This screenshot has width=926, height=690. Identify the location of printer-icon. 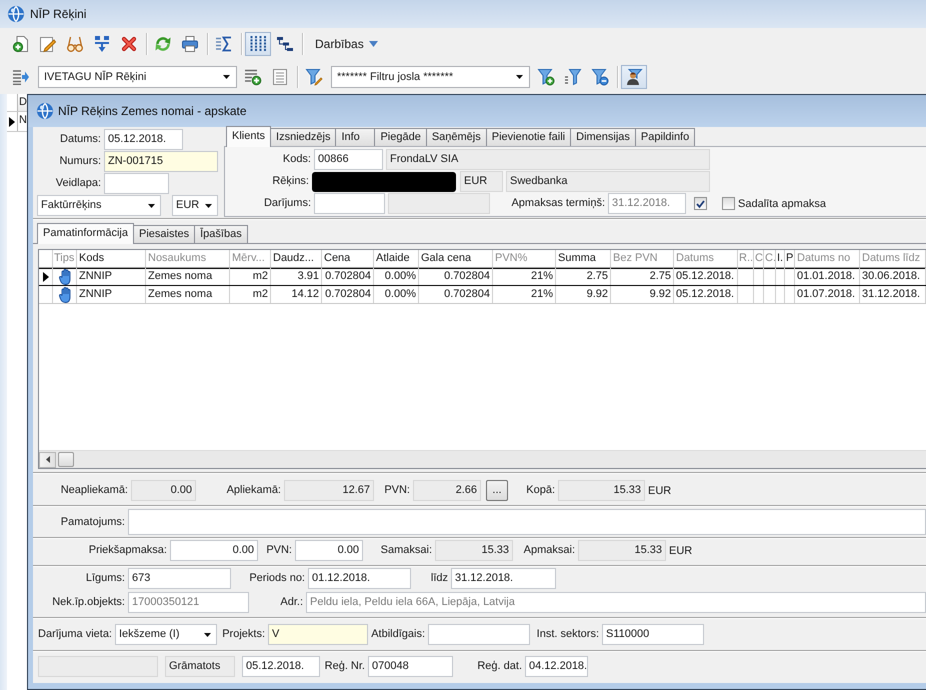
(190, 44).